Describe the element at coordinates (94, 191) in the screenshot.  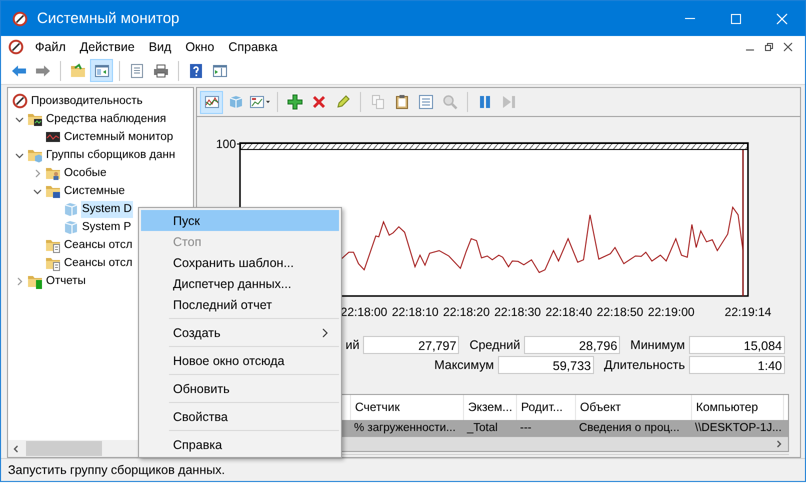
I see `tree-item: Системные` at that location.